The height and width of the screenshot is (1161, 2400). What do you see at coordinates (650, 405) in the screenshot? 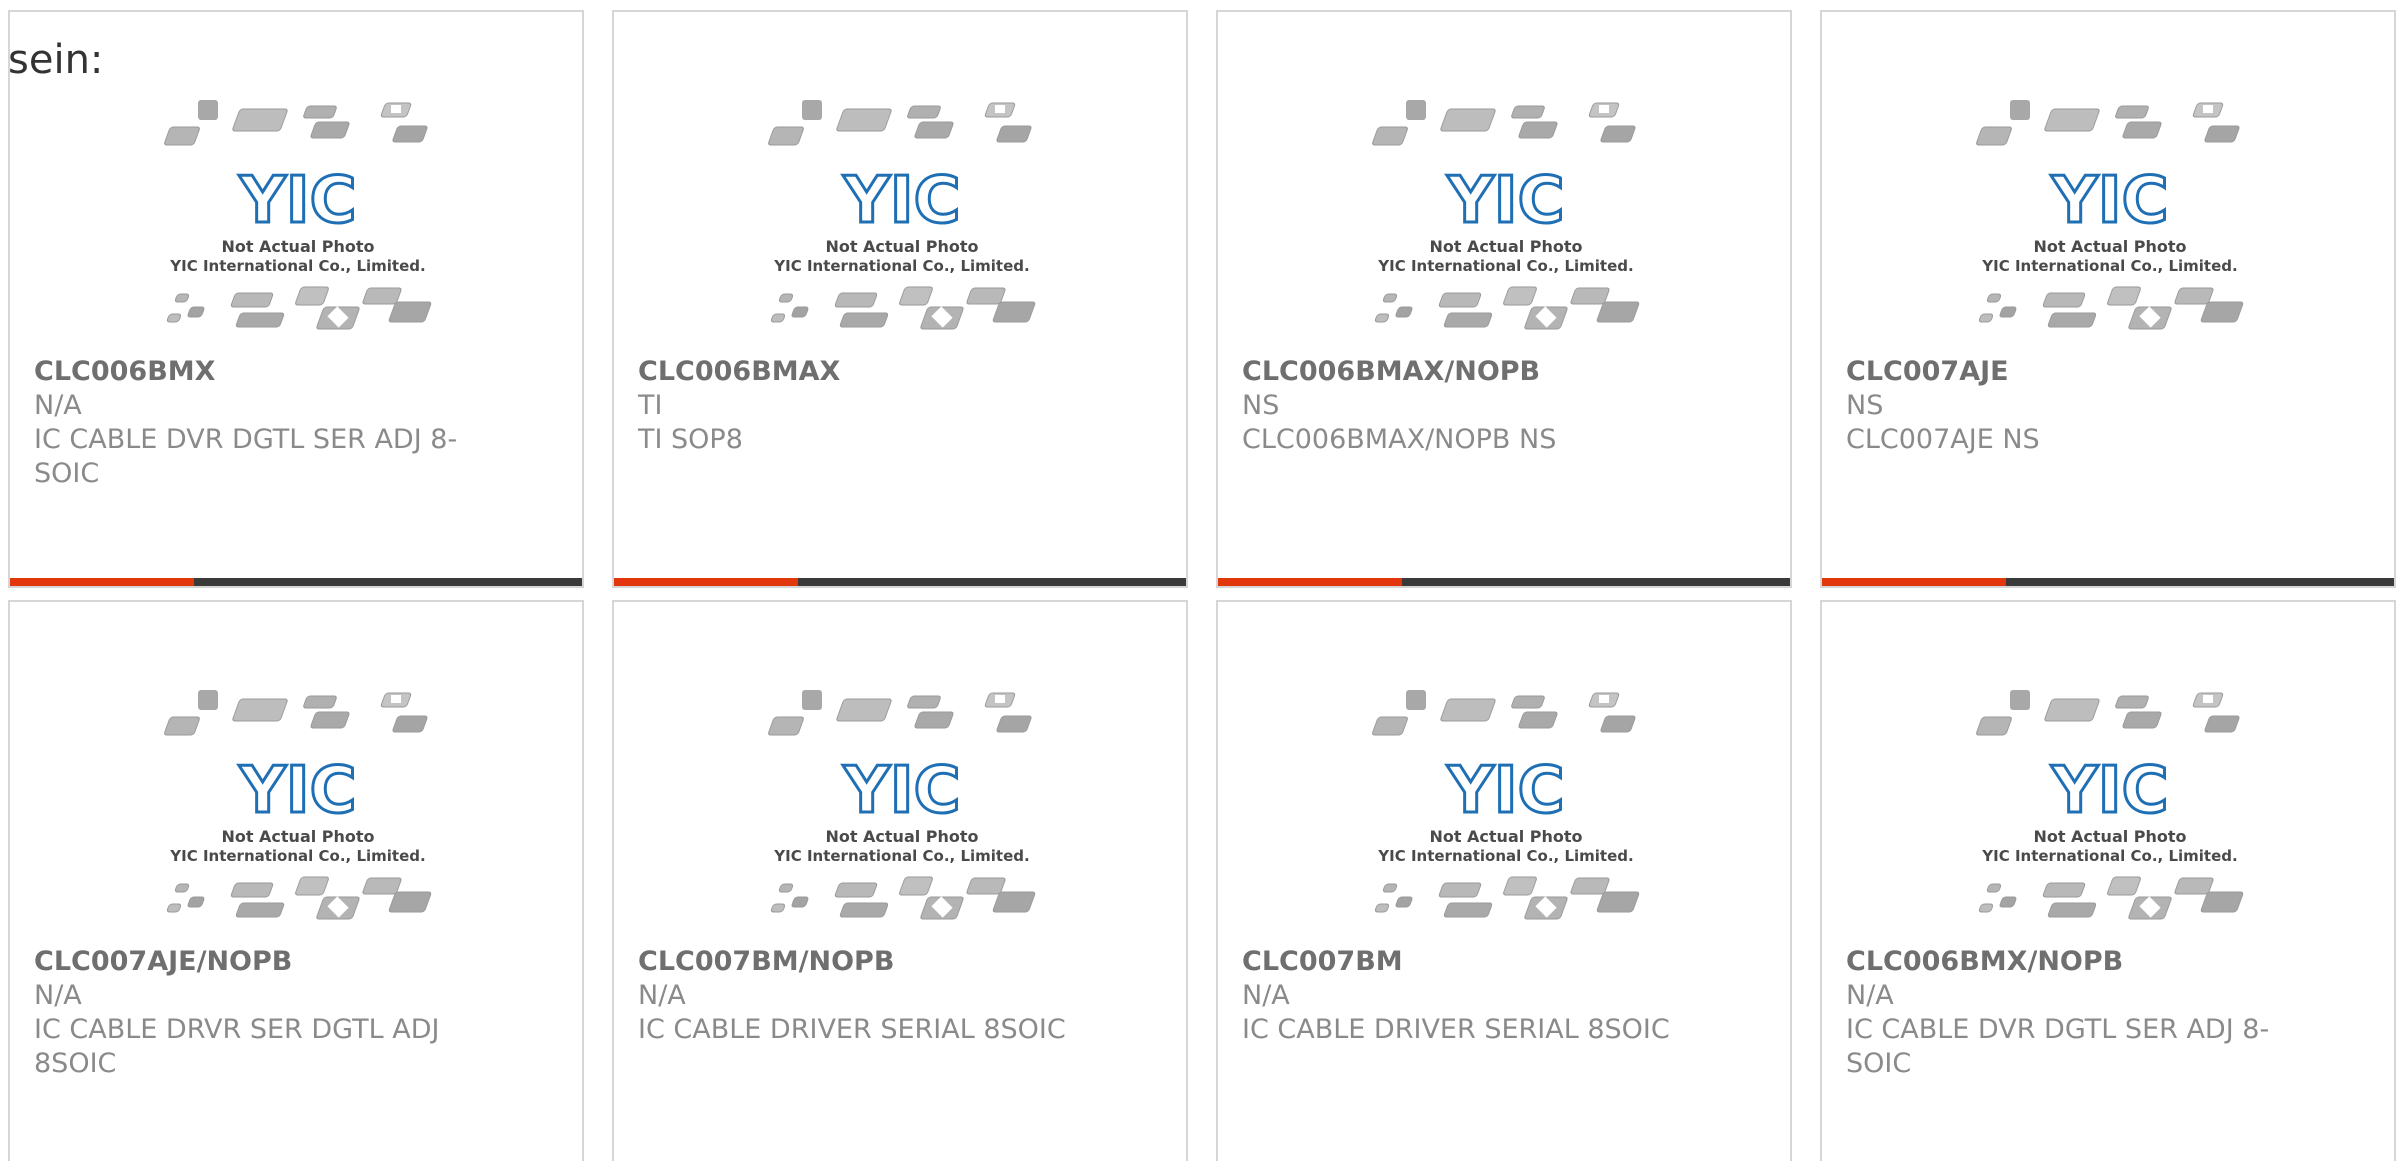
I see `manufacturer: TI` at bounding box center [650, 405].